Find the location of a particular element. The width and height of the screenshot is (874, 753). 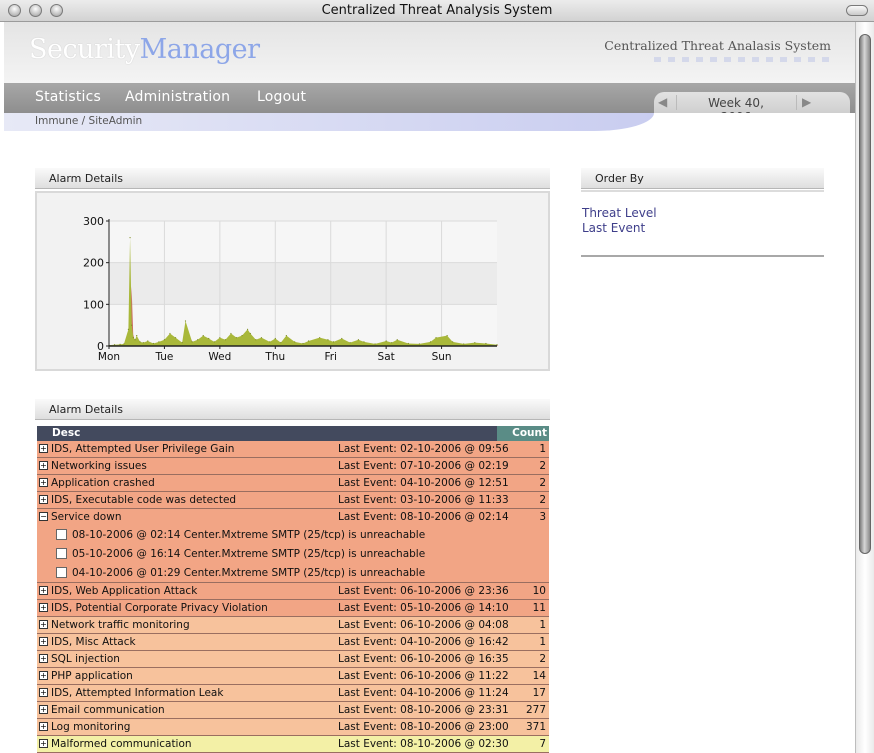

order-by-last-event-link: Last Event is located at coordinates (619, 228).